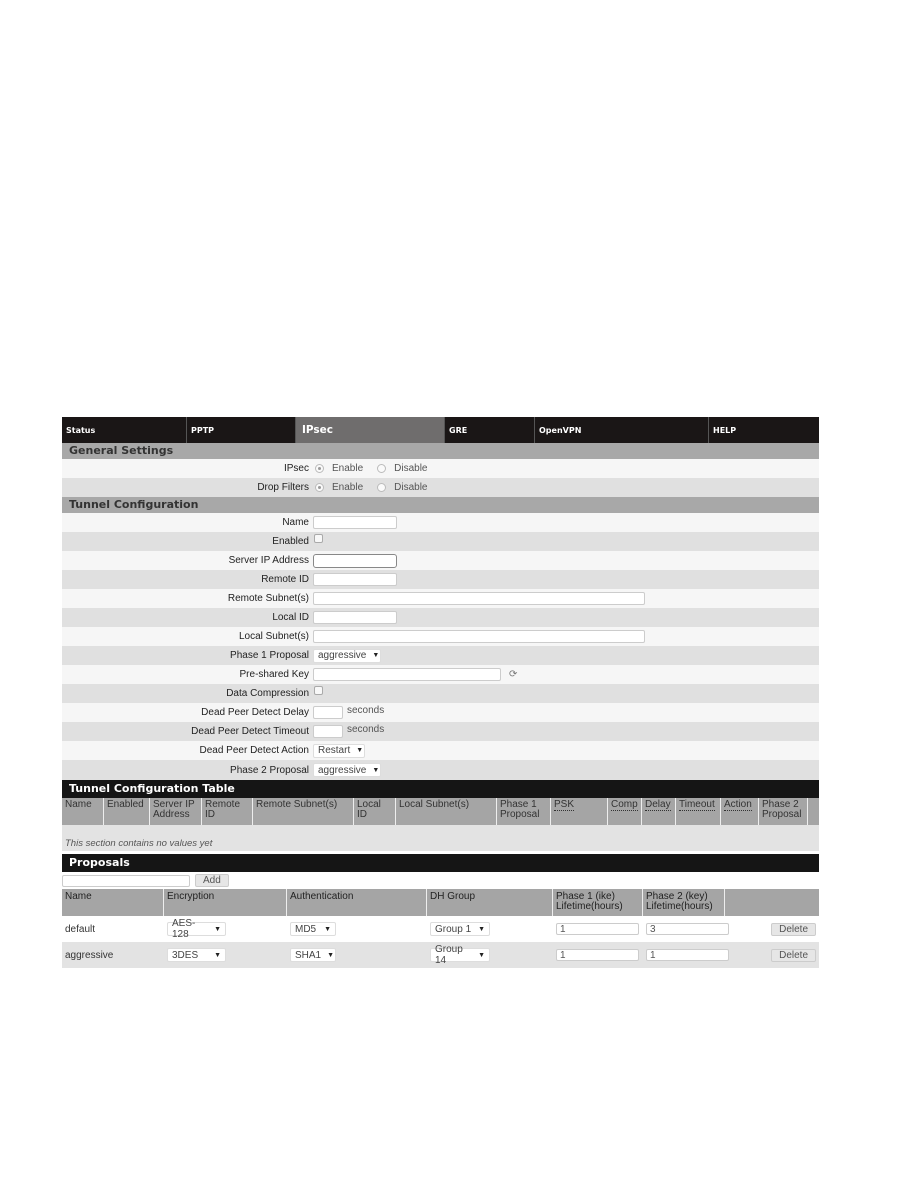 The image size is (918, 1188). Describe the element at coordinates (355, 617) in the screenshot. I see `local-id-input` at that location.